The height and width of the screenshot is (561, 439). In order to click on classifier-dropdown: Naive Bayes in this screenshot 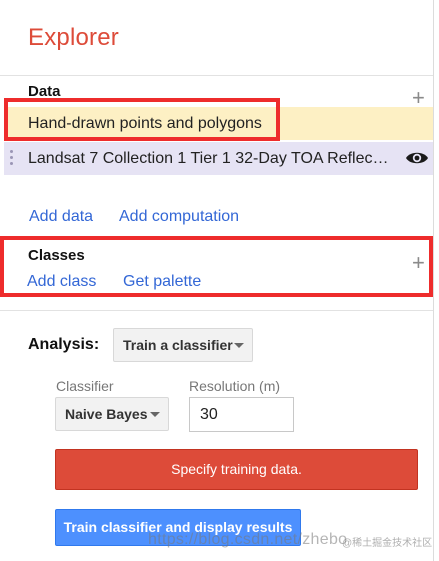, I will do `click(112, 414)`.